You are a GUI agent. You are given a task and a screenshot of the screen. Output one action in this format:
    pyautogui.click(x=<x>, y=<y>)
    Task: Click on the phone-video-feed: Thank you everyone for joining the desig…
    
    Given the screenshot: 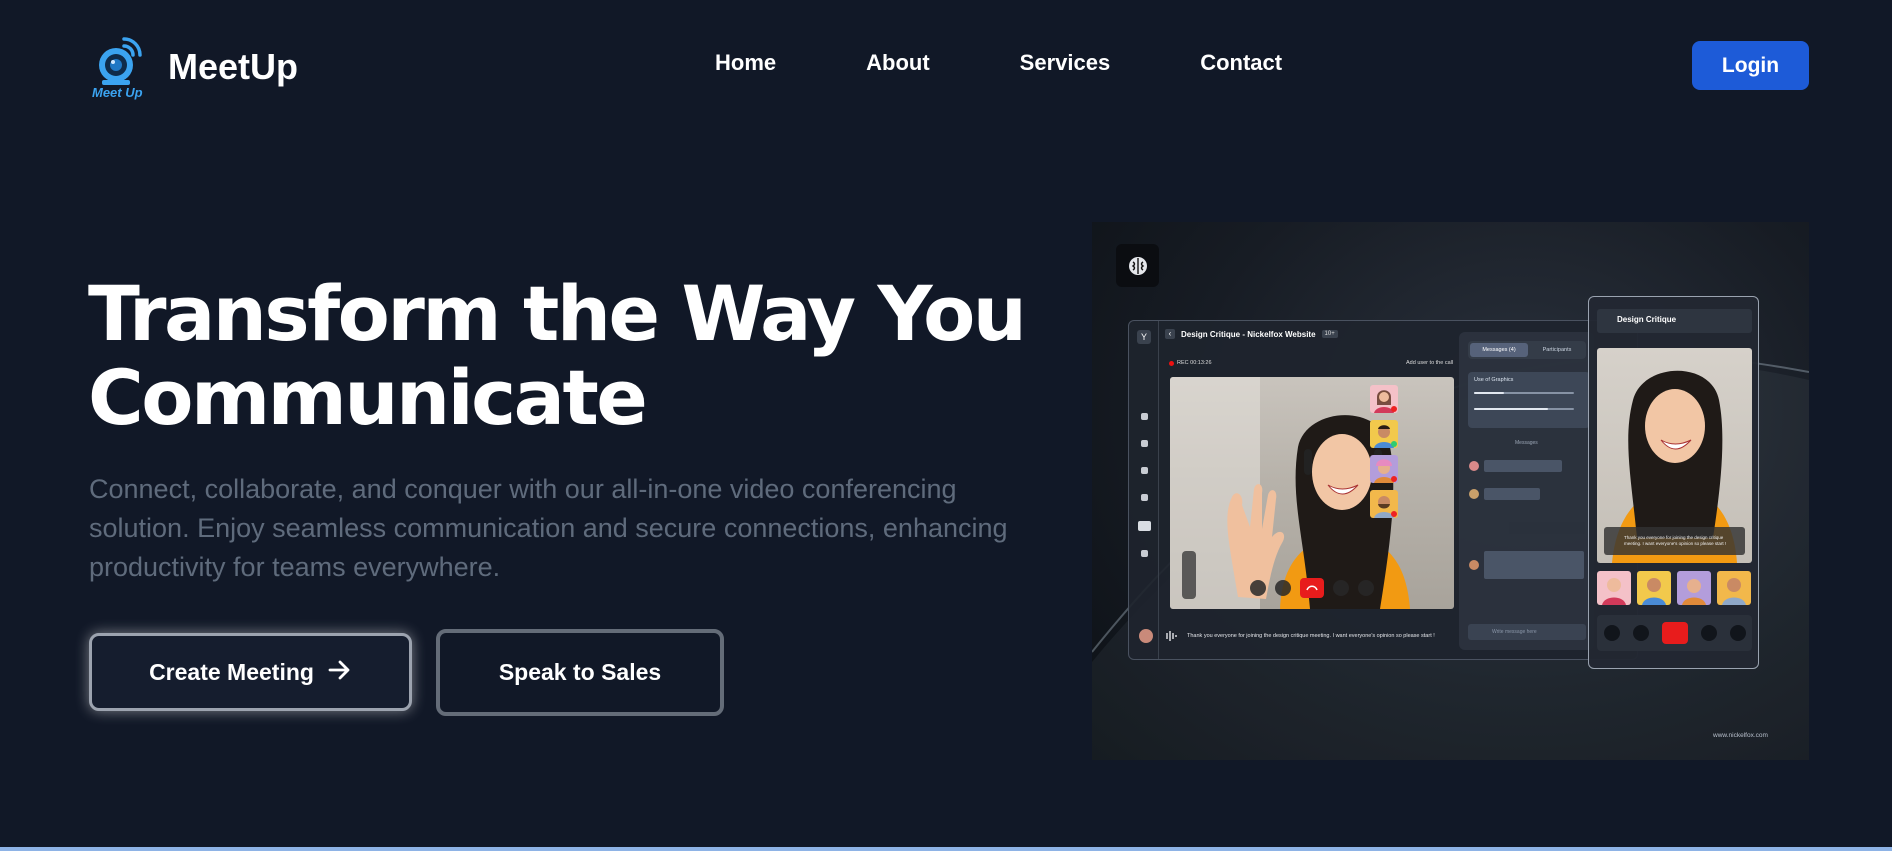 What is the action you would take?
    pyautogui.click(x=1674, y=455)
    